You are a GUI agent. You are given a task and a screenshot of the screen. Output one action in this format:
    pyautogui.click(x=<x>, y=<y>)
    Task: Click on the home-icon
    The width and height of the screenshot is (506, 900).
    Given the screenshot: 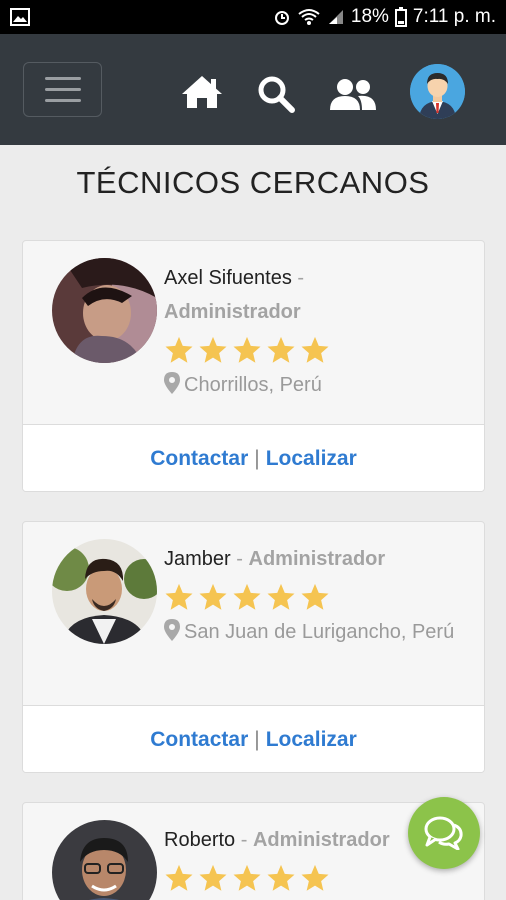 What is the action you would take?
    pyautogui.click(x=202, y=92)
    